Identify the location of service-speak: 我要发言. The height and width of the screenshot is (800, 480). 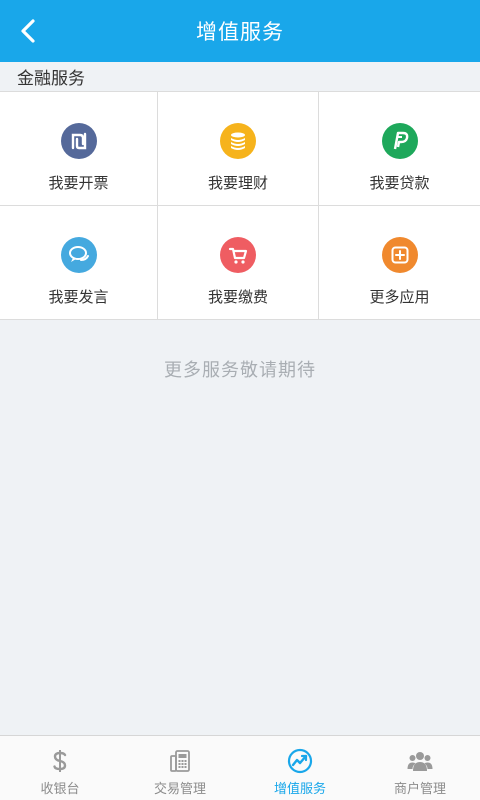
(79, 263).